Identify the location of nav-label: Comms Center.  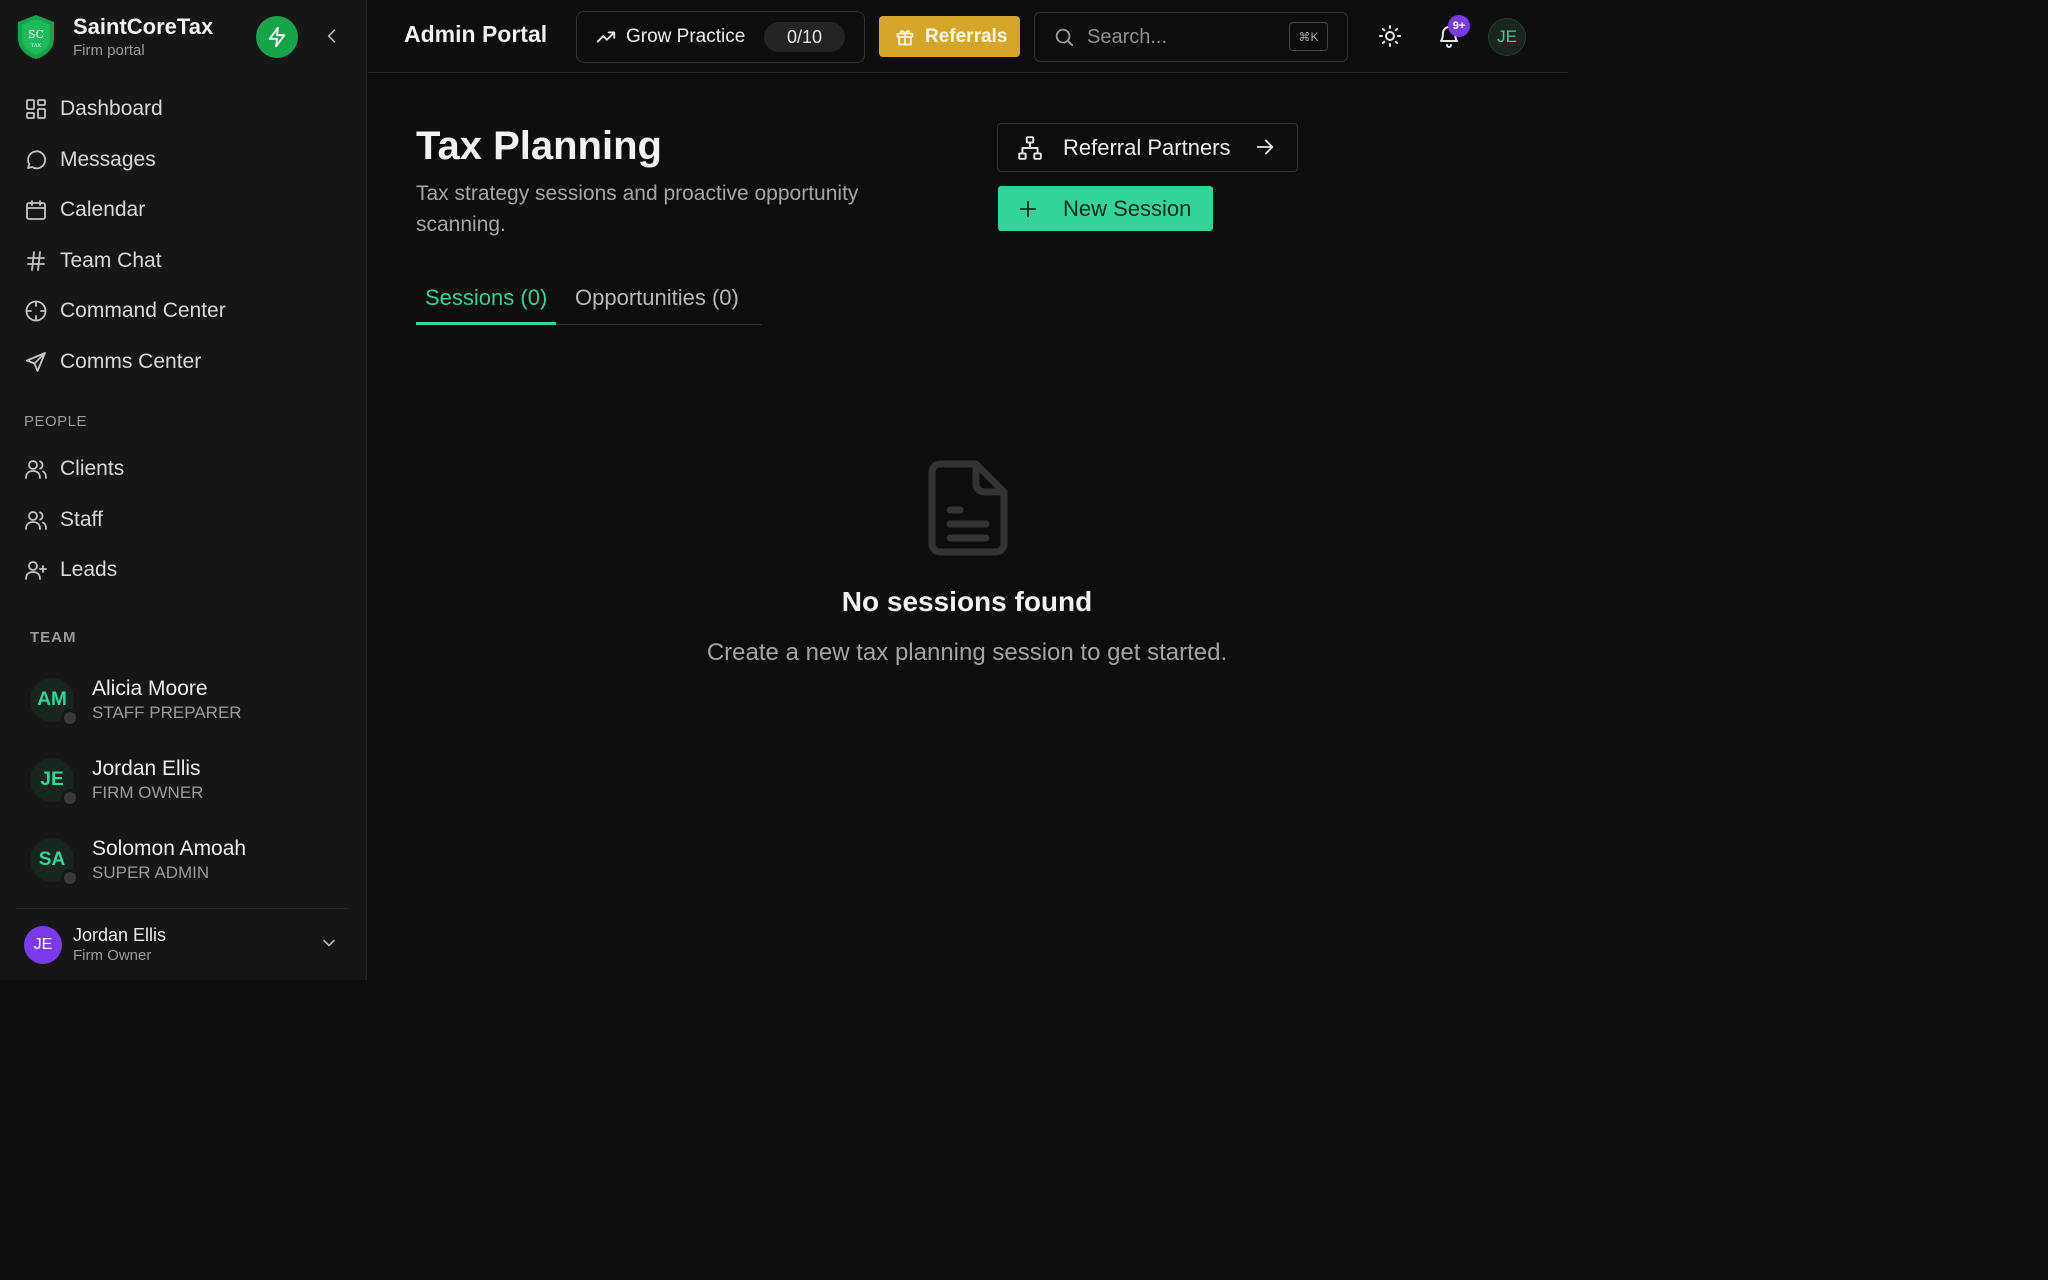
(131, 361).